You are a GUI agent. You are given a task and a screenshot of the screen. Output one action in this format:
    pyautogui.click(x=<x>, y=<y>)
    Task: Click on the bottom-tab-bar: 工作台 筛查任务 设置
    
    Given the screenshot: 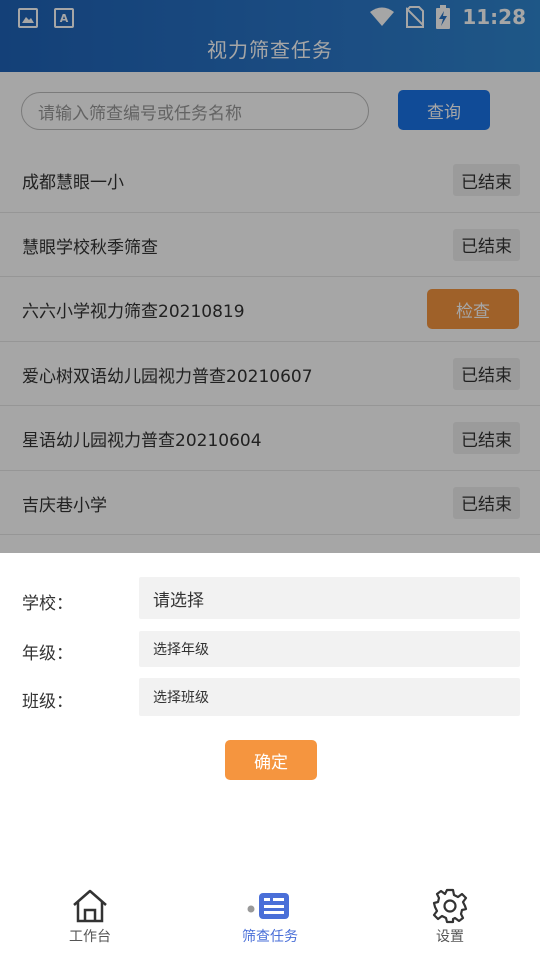 What is the action you would take?
    pyautogui.click(x=270, y=919)
    